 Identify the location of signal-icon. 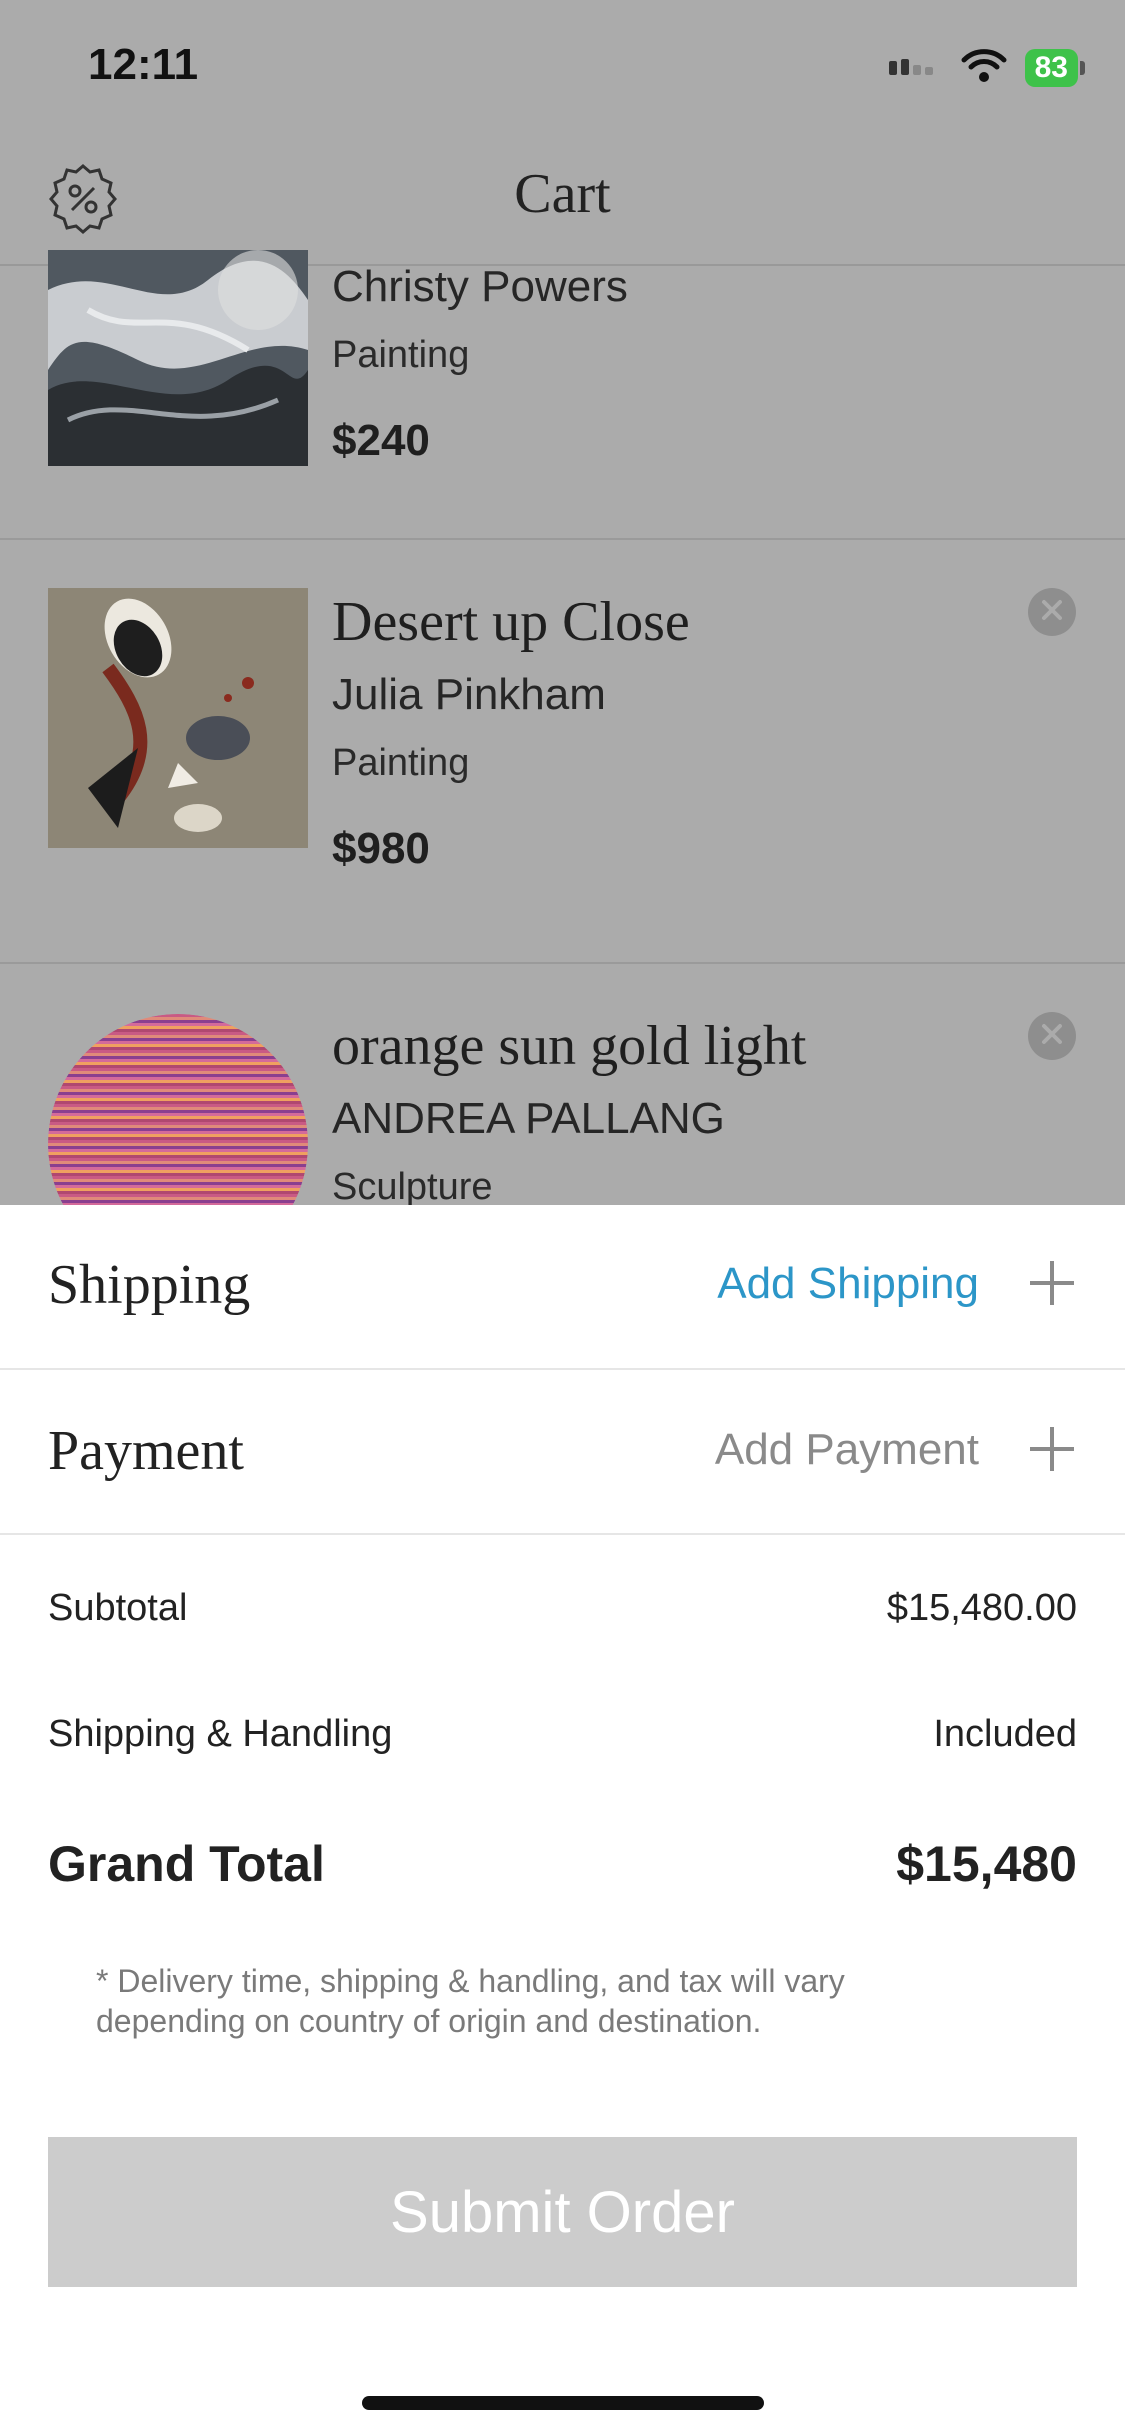
(915, 67).